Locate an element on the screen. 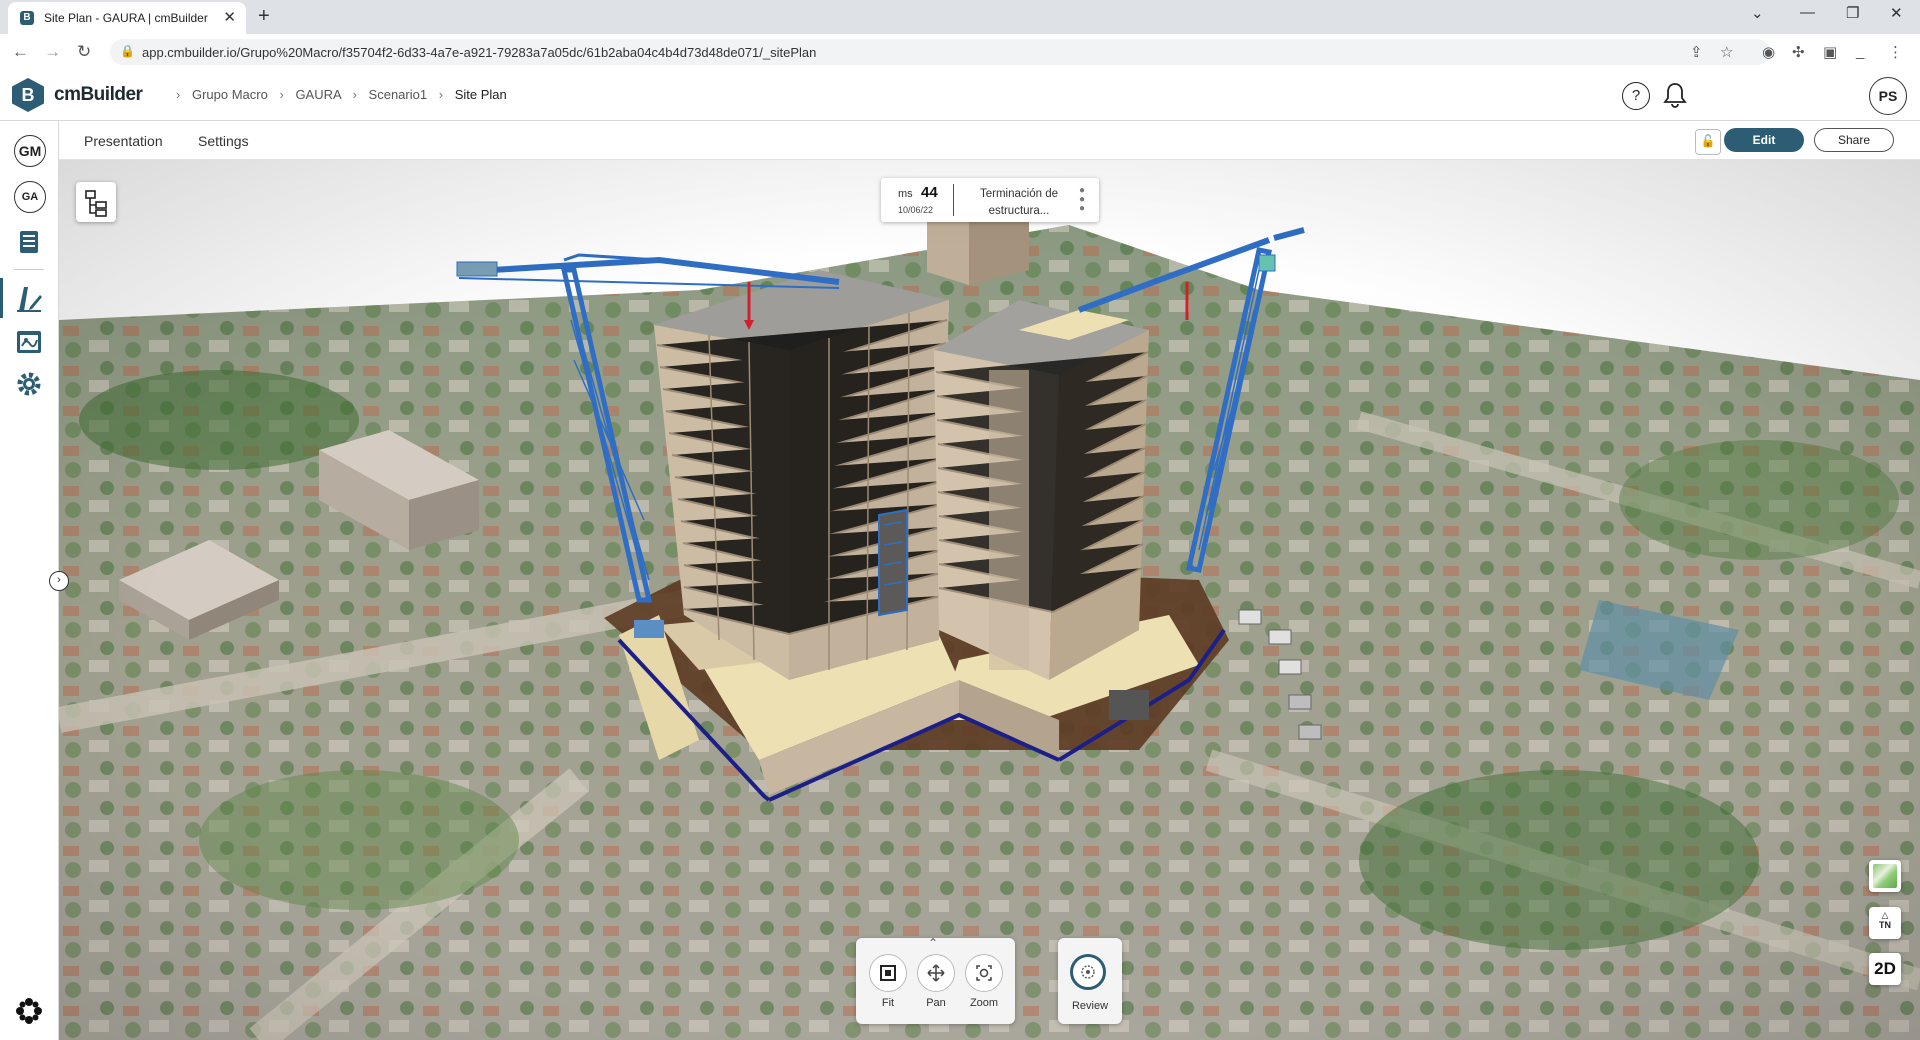  tab-settings: Settings is located at coordinates (223, 141).